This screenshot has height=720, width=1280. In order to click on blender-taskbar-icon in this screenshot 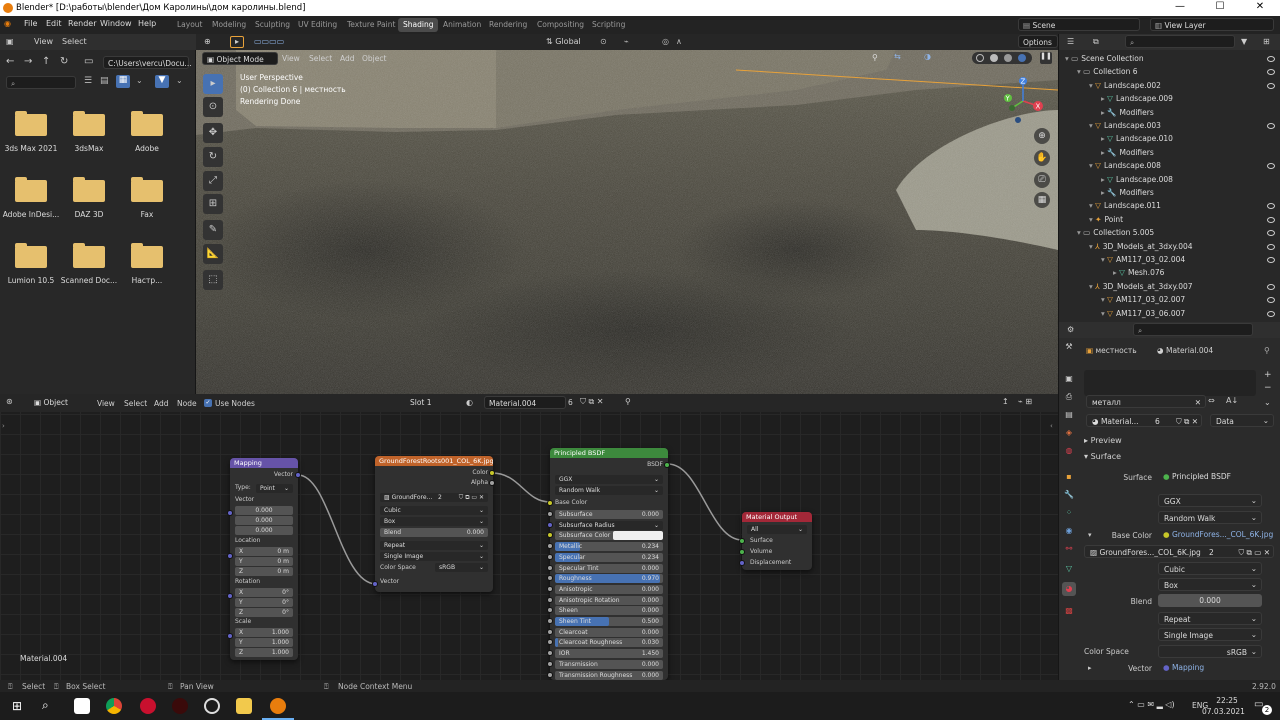, I will do `click(278, 706)`.